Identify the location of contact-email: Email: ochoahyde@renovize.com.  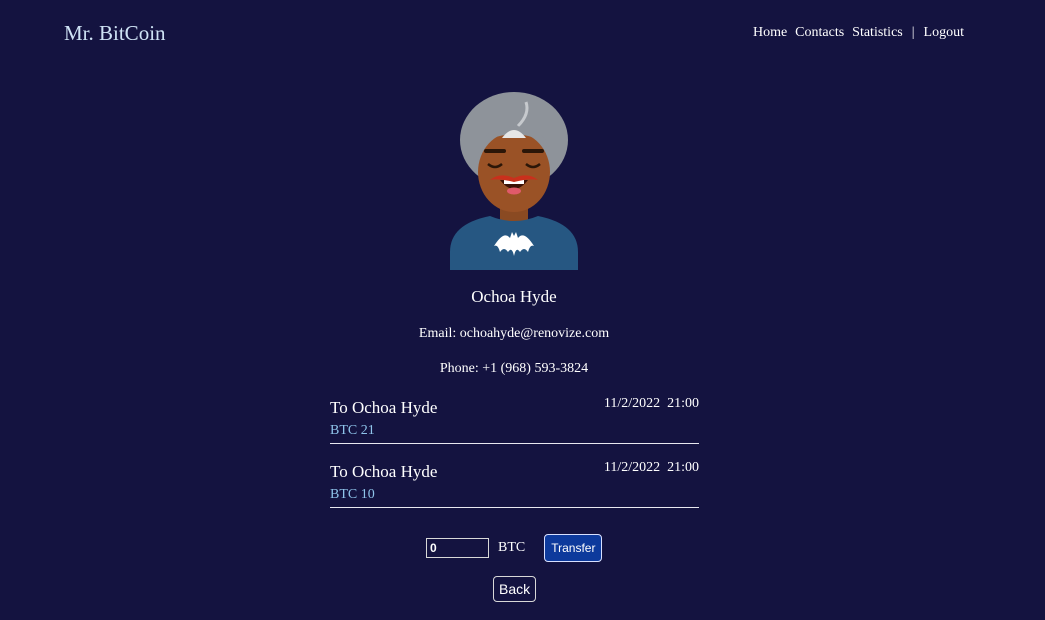
(514, 333).